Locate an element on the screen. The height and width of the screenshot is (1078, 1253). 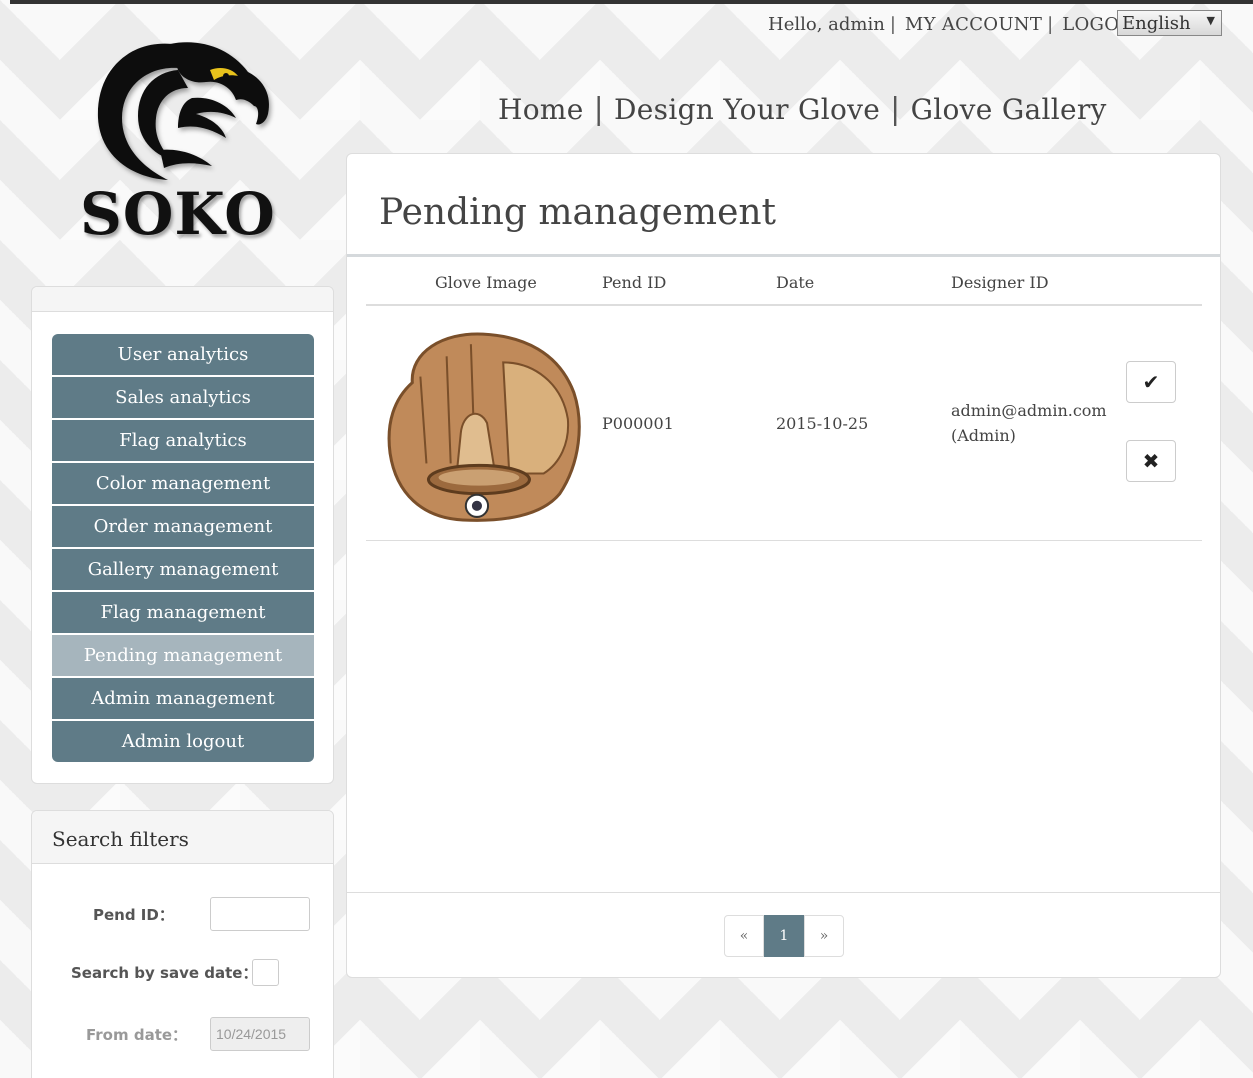
nav-home: Home is located at coordinates (541, 109).